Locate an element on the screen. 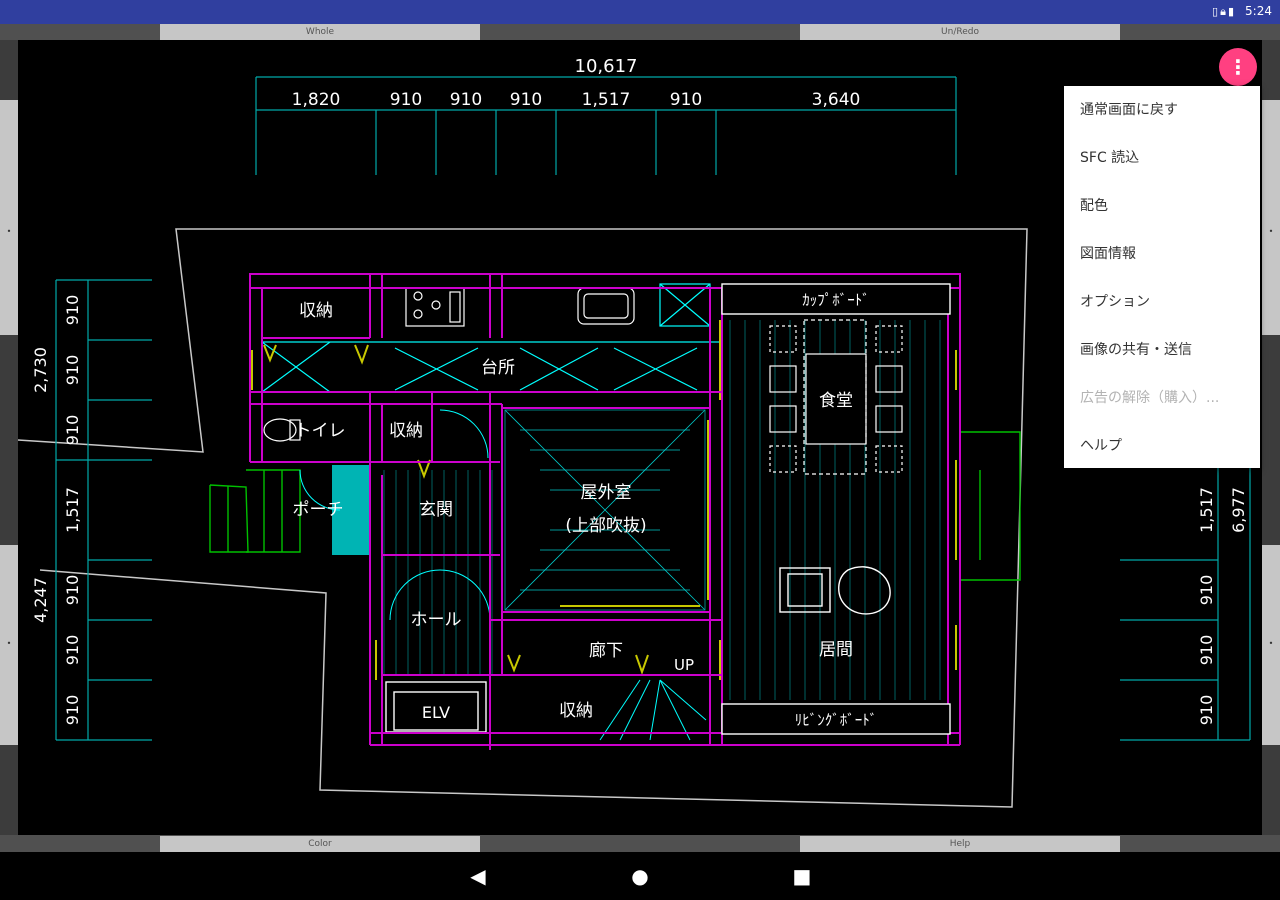 The width and height of the screenshot is (1280, 900). recents-button: ■ is located at coordinates (802, 876).